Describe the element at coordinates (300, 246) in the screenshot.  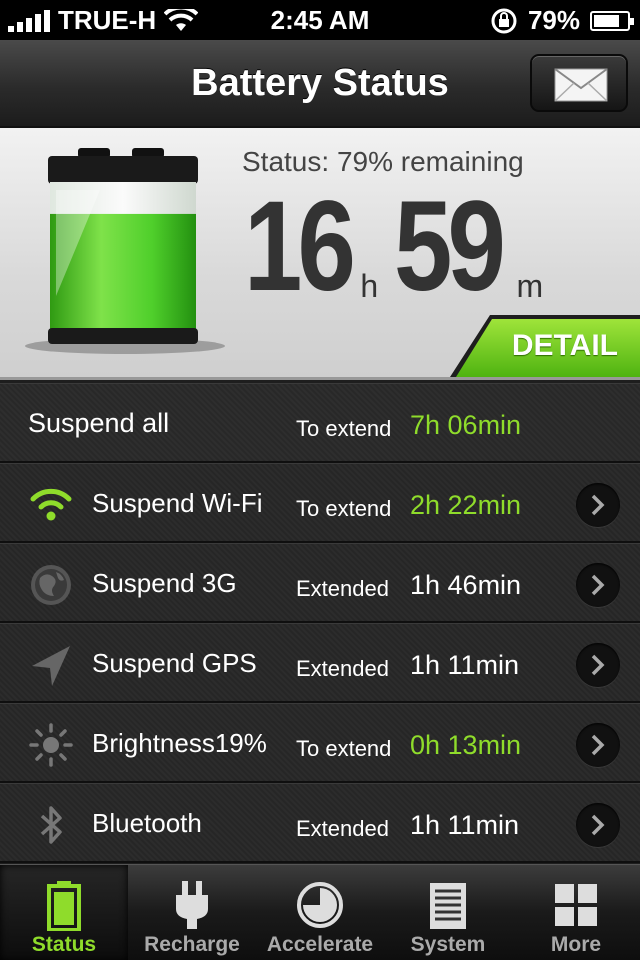
I see `hours-value: 16` at that location.